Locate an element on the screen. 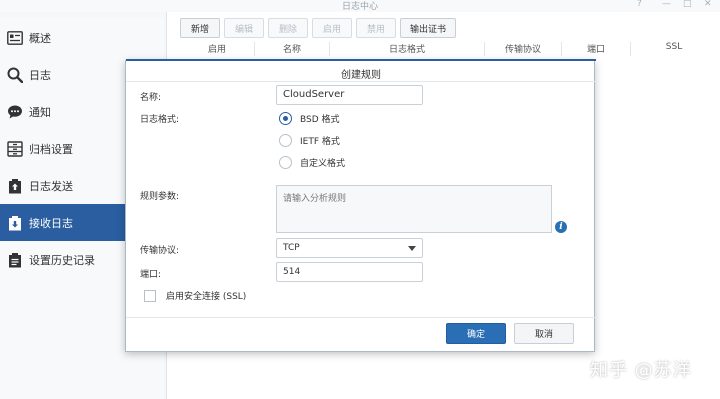 This screenshot has width=720, height=399. search-icon is located at coordinates (15, 75).